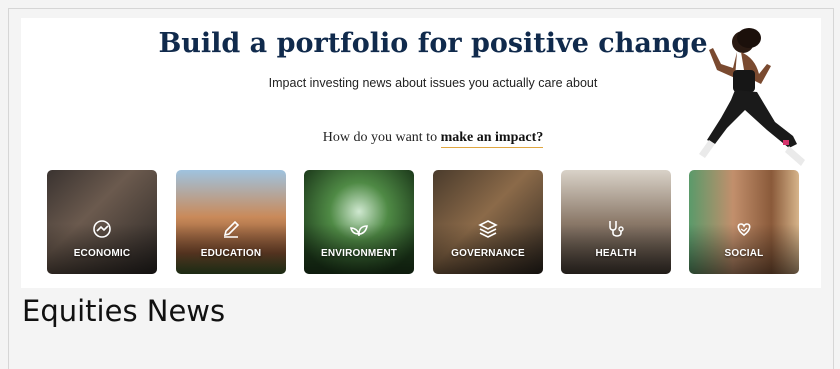  I want to click on layers-icon, so click(488, 229).